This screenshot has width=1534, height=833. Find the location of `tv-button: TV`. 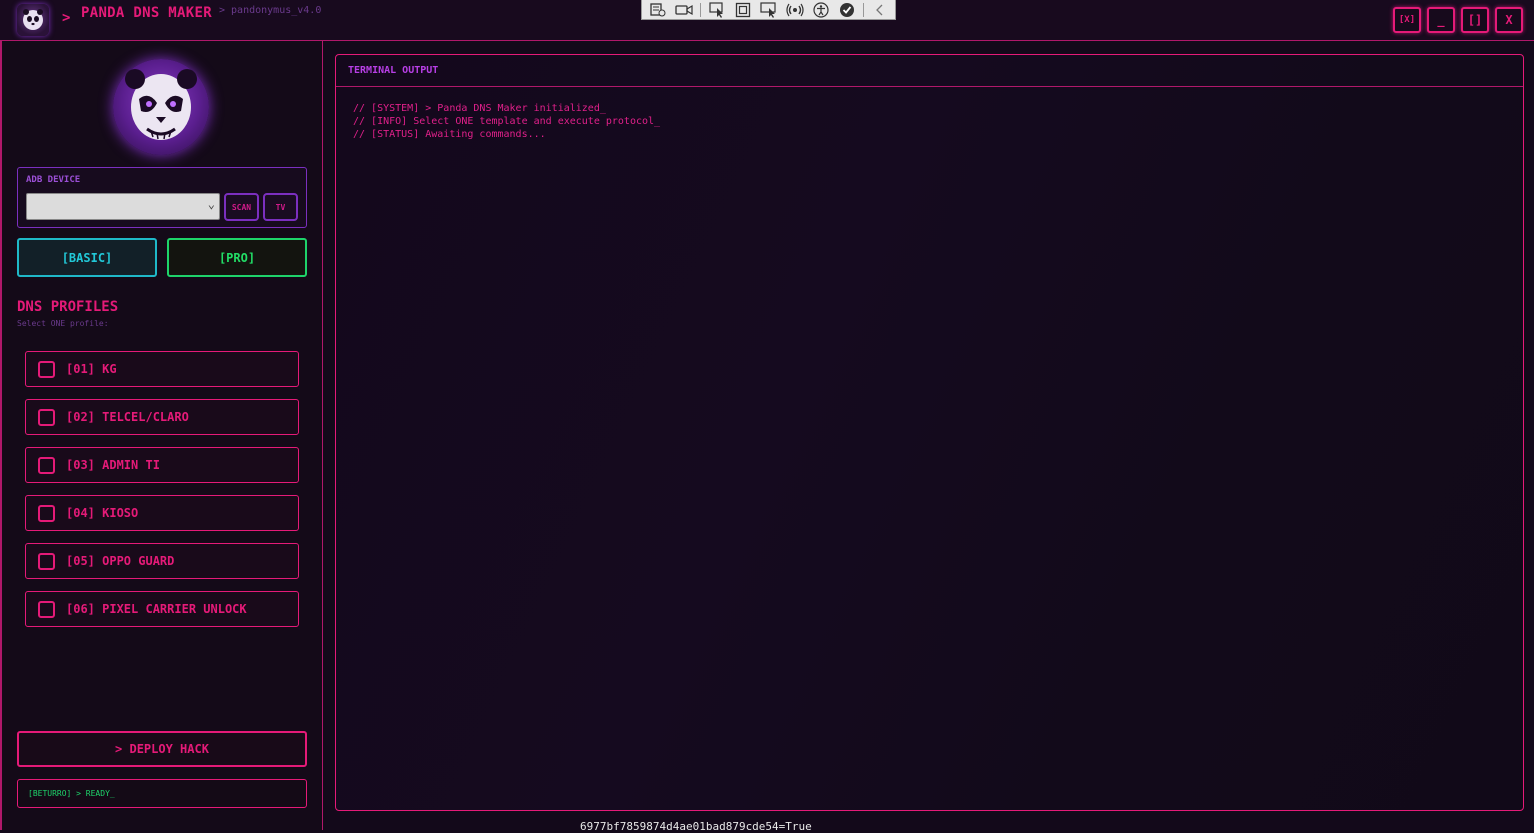

tv-button: TV is located at coordinates (280, 207).